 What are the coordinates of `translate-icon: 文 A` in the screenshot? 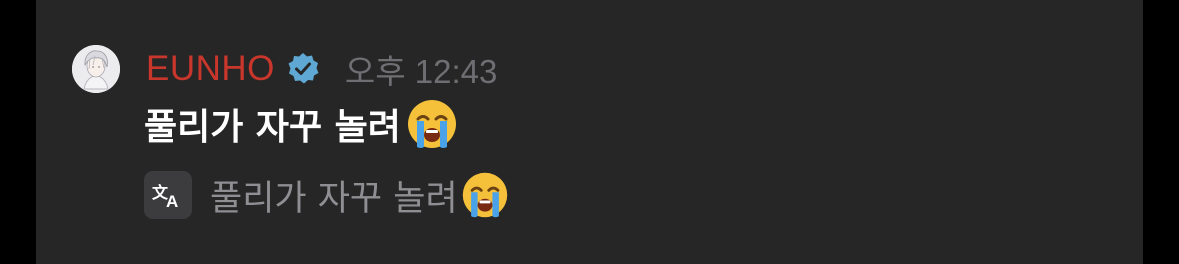 It's located at (168, 195).